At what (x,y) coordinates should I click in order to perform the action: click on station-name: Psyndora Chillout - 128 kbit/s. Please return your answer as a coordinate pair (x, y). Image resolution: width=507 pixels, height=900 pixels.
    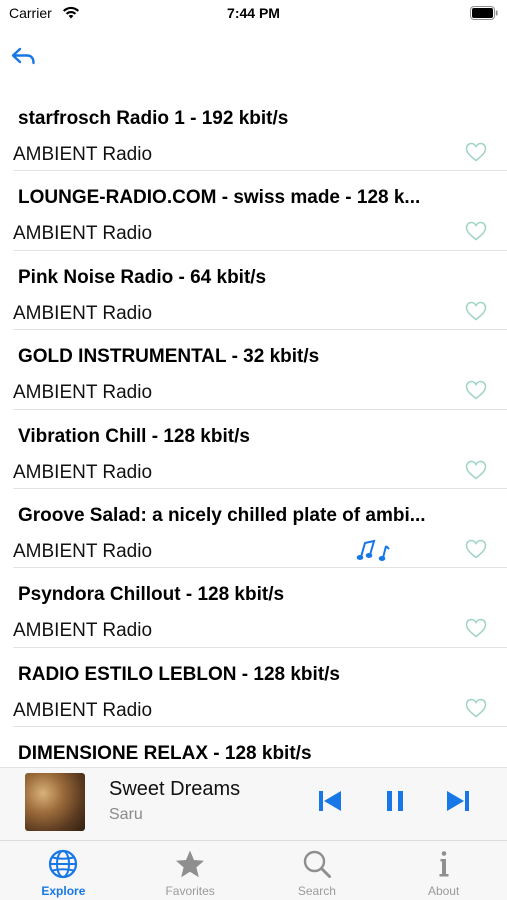
    Looking at the image, I should click on (151, 595).